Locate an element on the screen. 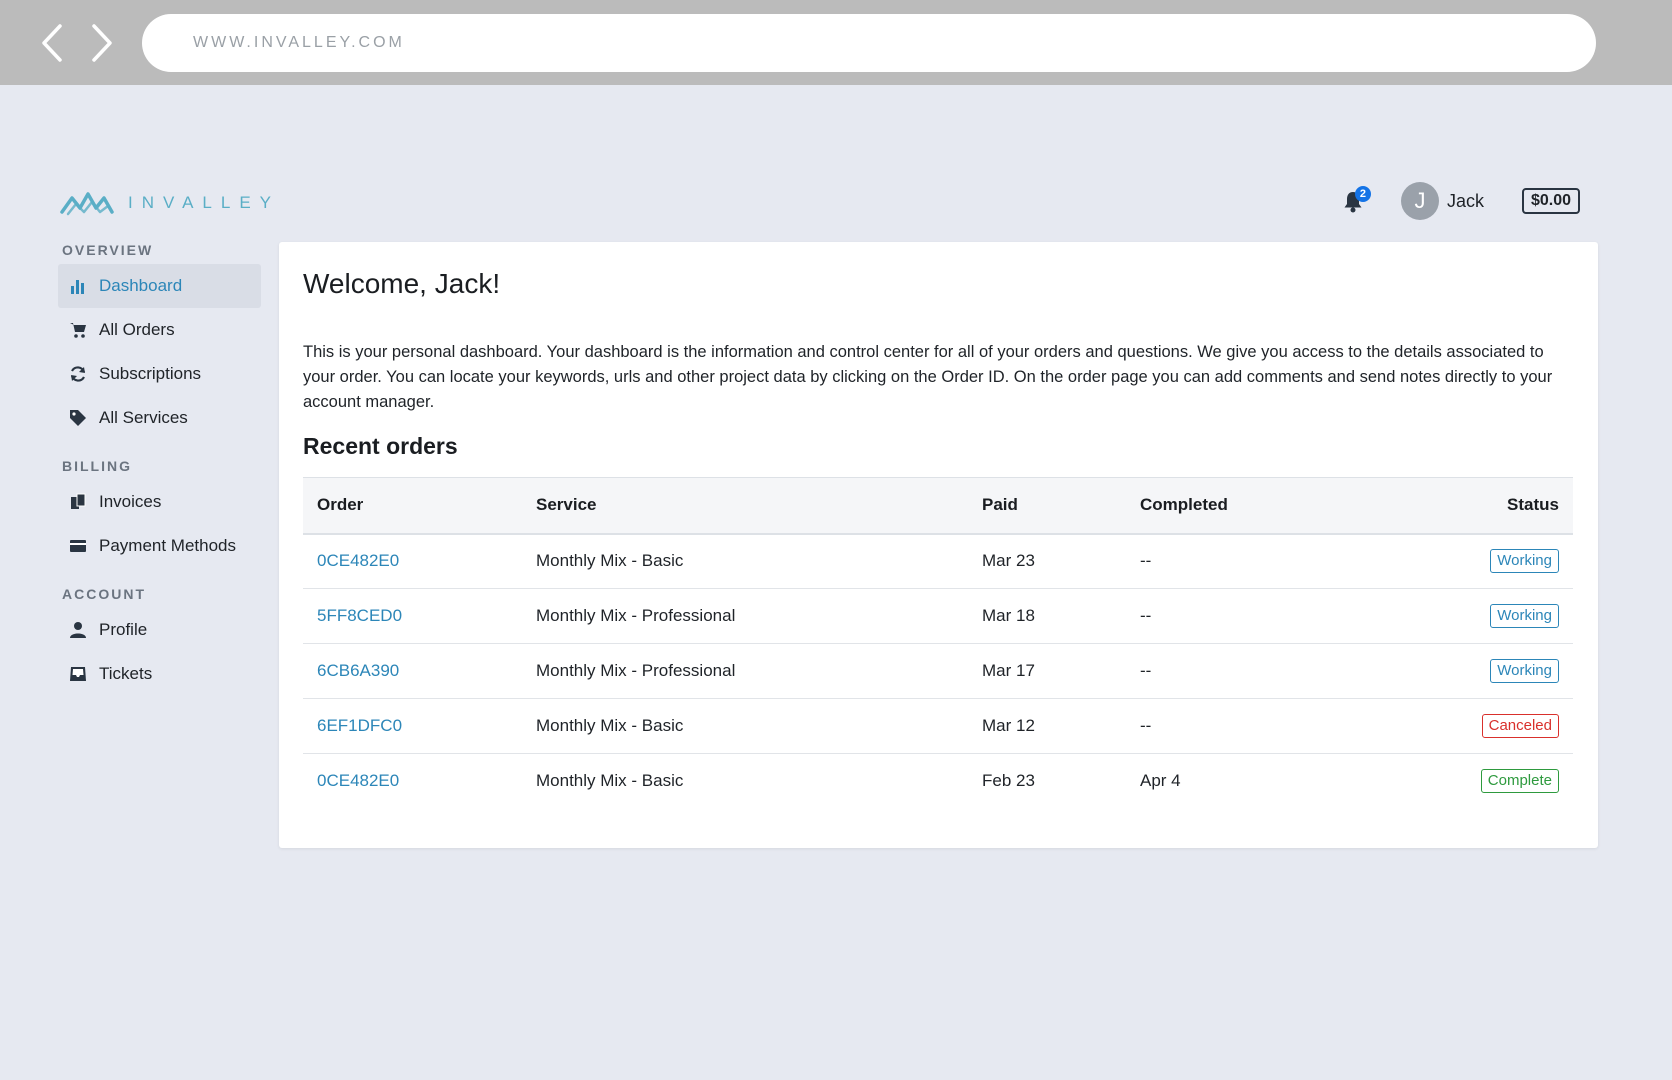 This screenshot has width=1672, height=1080. brand-logo: INVALLEY is located at coordinates (170, 203).